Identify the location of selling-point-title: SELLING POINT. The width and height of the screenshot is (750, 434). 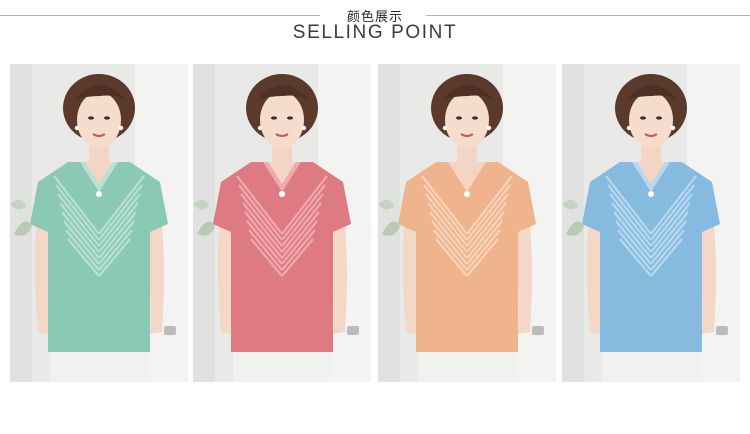
(375, 32).